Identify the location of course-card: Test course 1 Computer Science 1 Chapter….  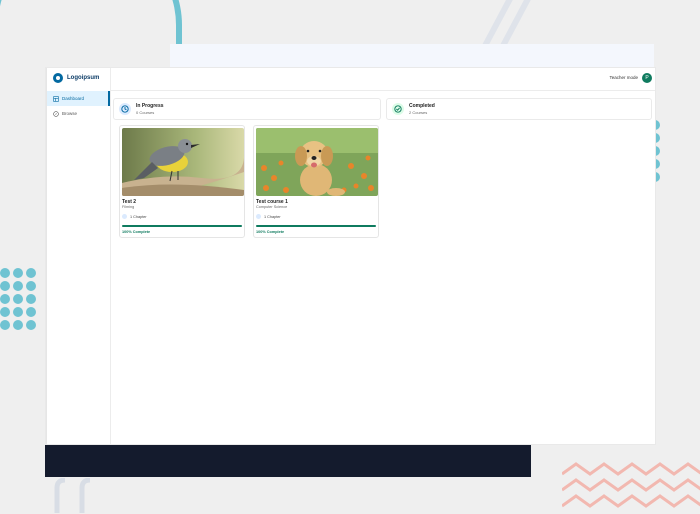
(316, 181).